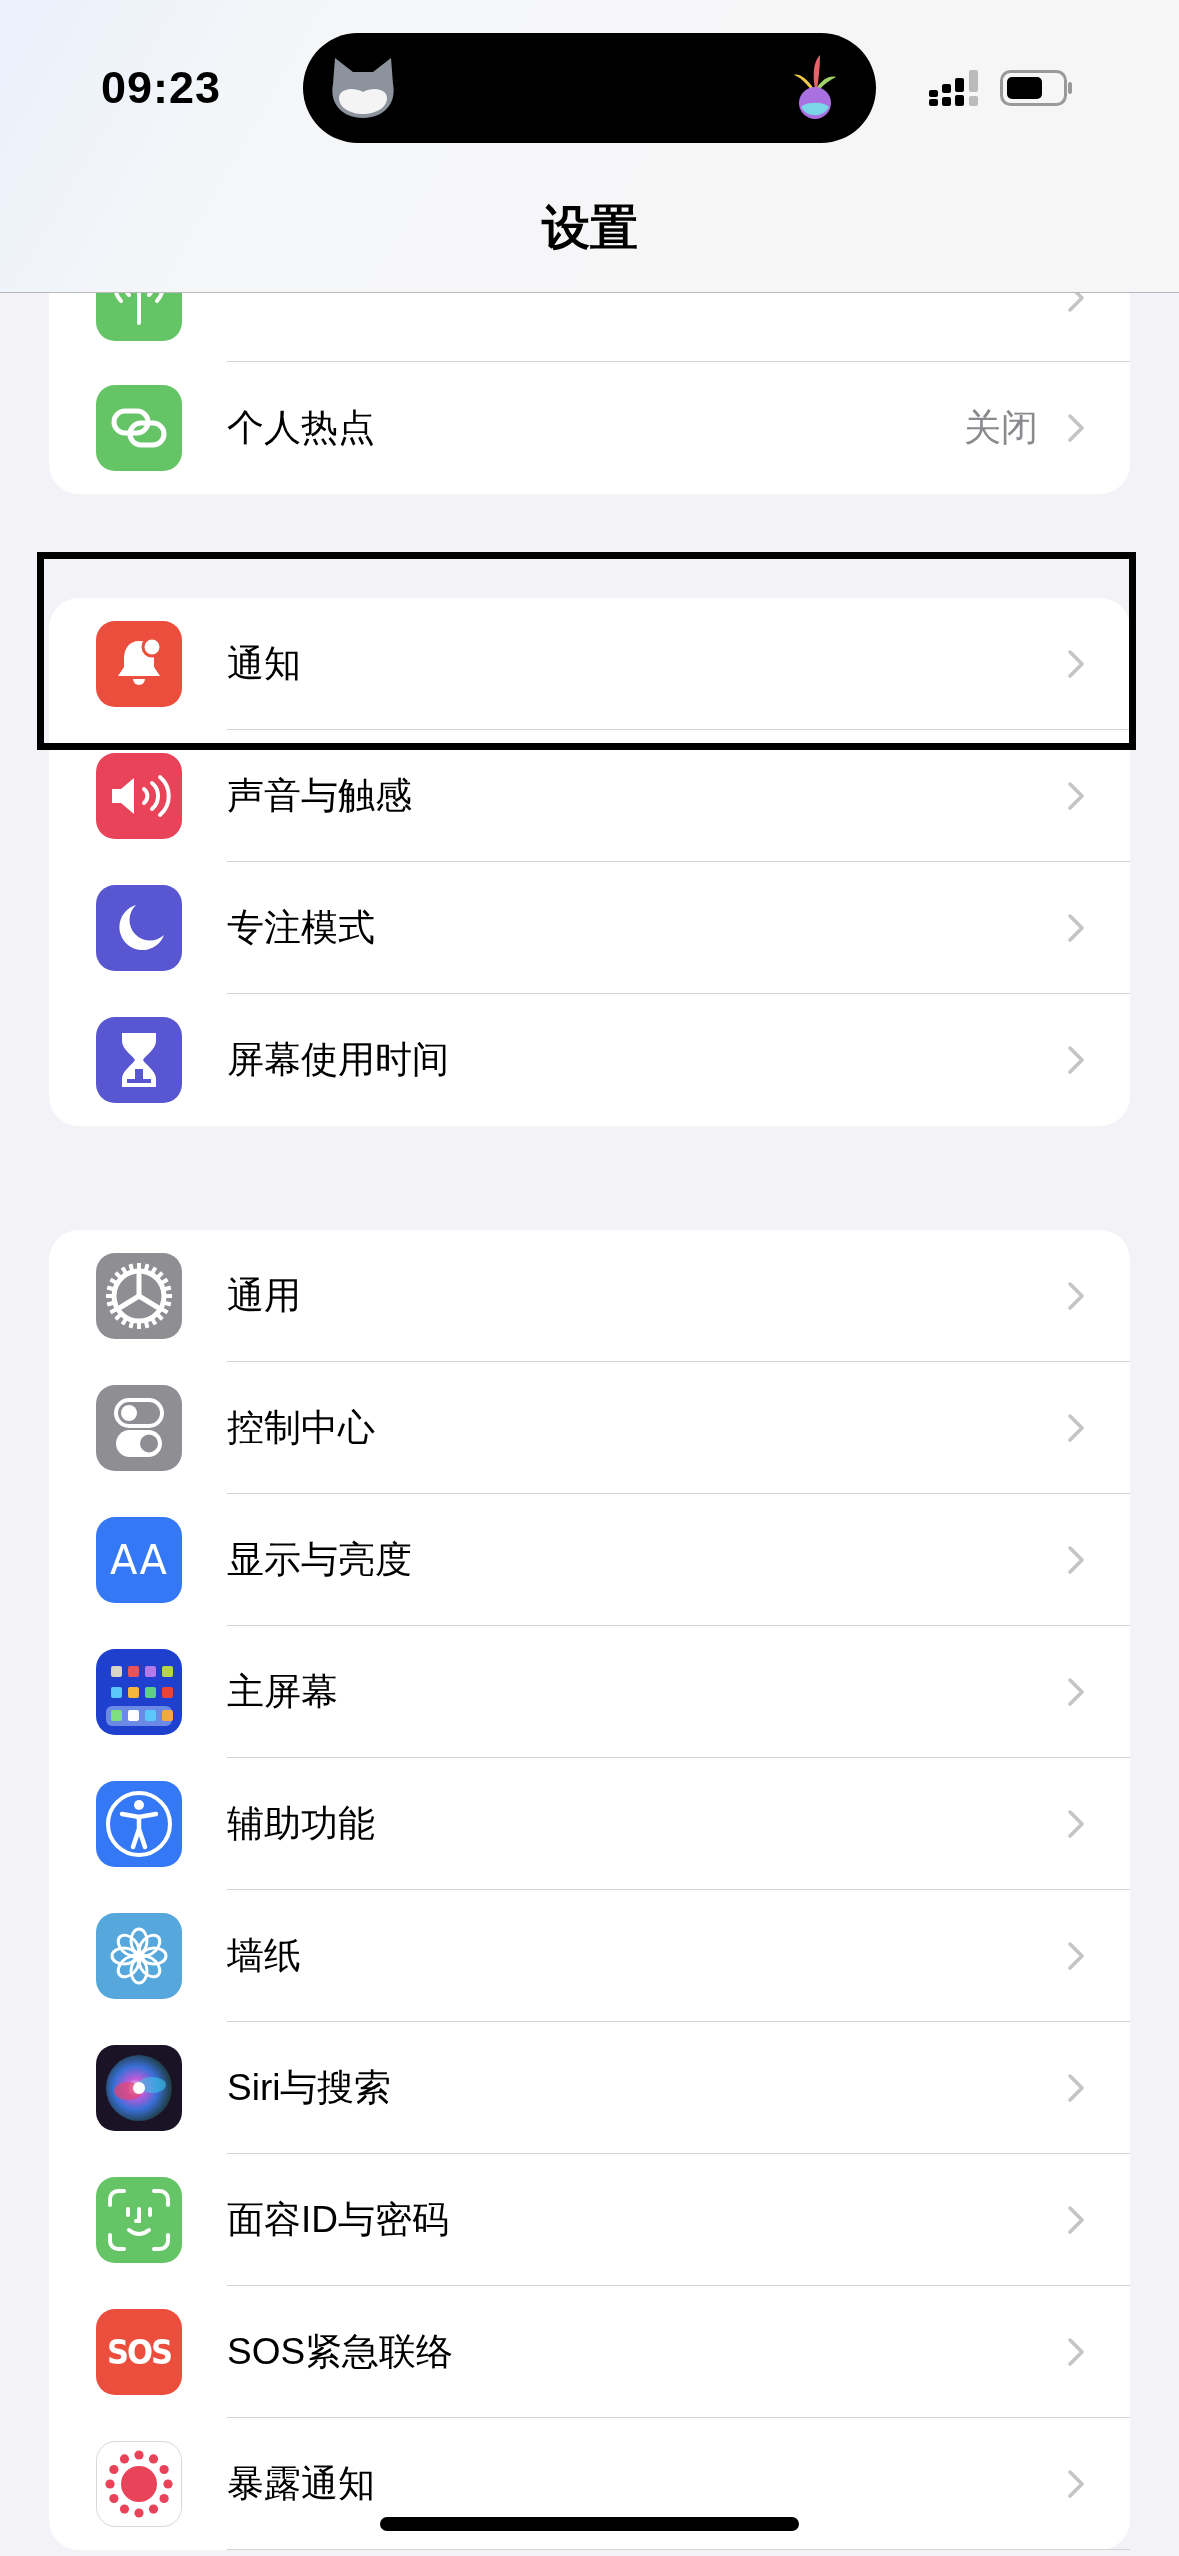 Image resolution: width=1179 pixels, height=2556 pixels. Describe the element at coordinates (647, 2351) in the screenshot. I see `row-label: SOS紧急联络` at that location.